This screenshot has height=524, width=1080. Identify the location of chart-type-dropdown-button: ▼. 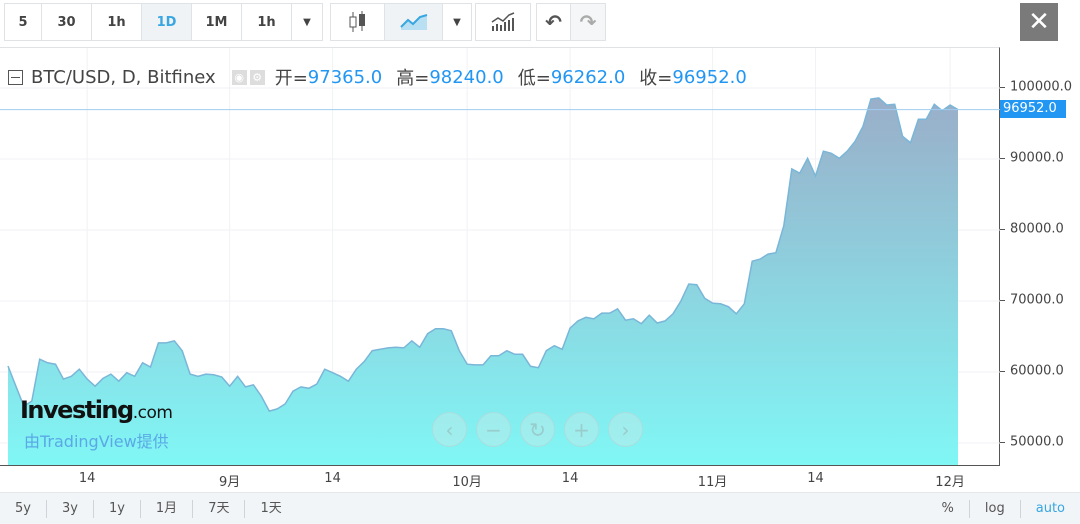
(457, 22).